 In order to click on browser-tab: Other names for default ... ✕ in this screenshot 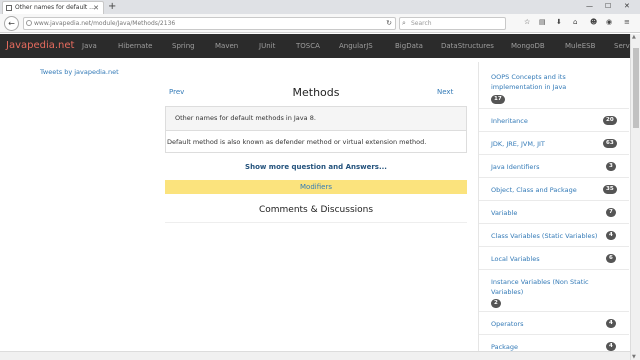, I will do `click(53, 7)`.